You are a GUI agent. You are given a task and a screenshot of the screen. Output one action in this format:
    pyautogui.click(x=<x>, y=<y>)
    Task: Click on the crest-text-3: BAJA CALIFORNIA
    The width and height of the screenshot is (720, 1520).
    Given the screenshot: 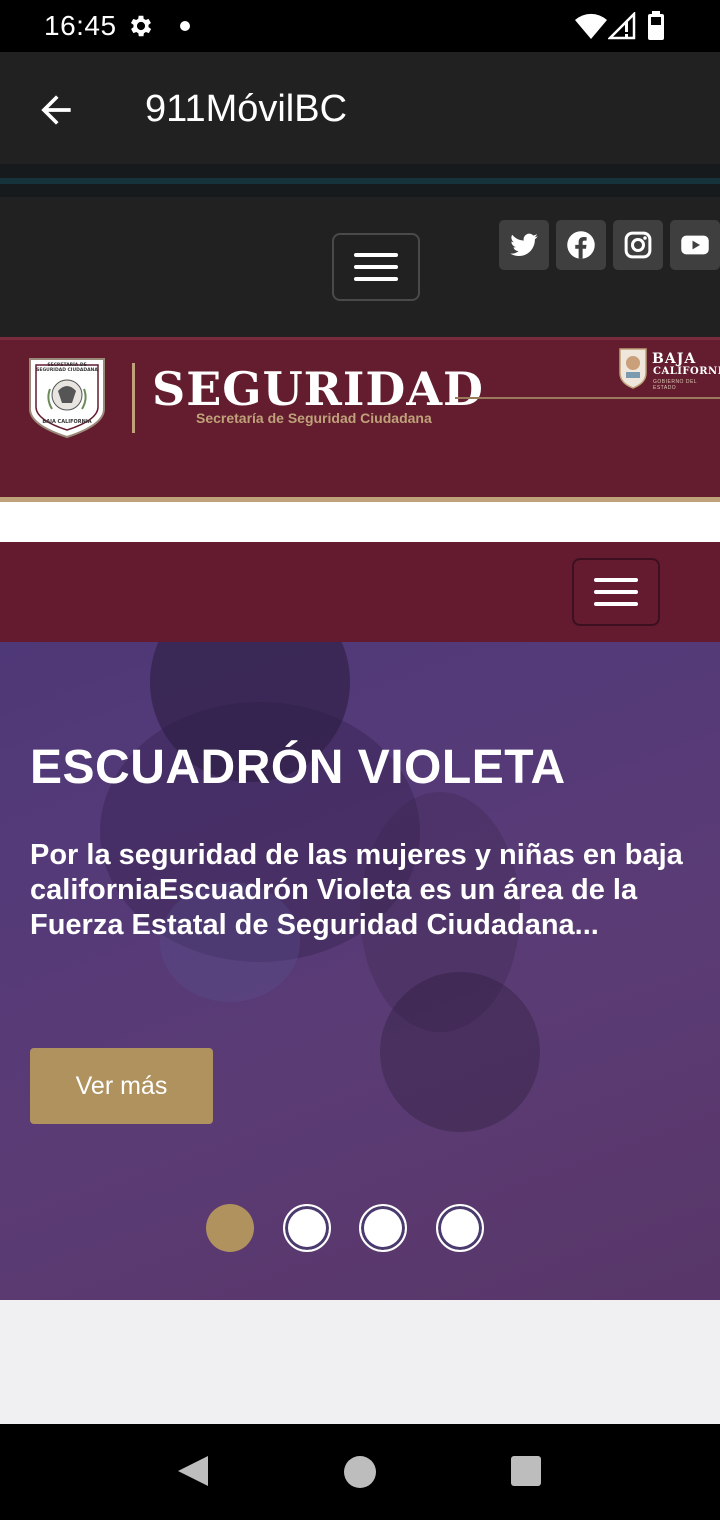 What is the action you would take?
    pyautogui.click(x=66, y=422)
    